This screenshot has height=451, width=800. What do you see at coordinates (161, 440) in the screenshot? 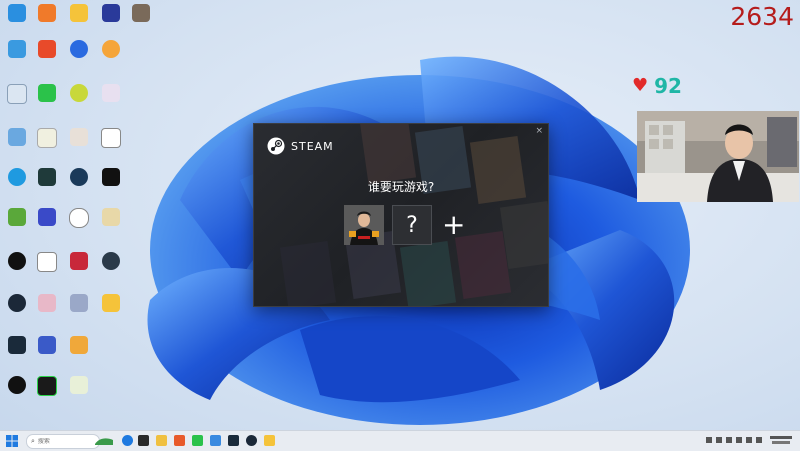
I see `explorer-icon` at bounding box center [161, 440].